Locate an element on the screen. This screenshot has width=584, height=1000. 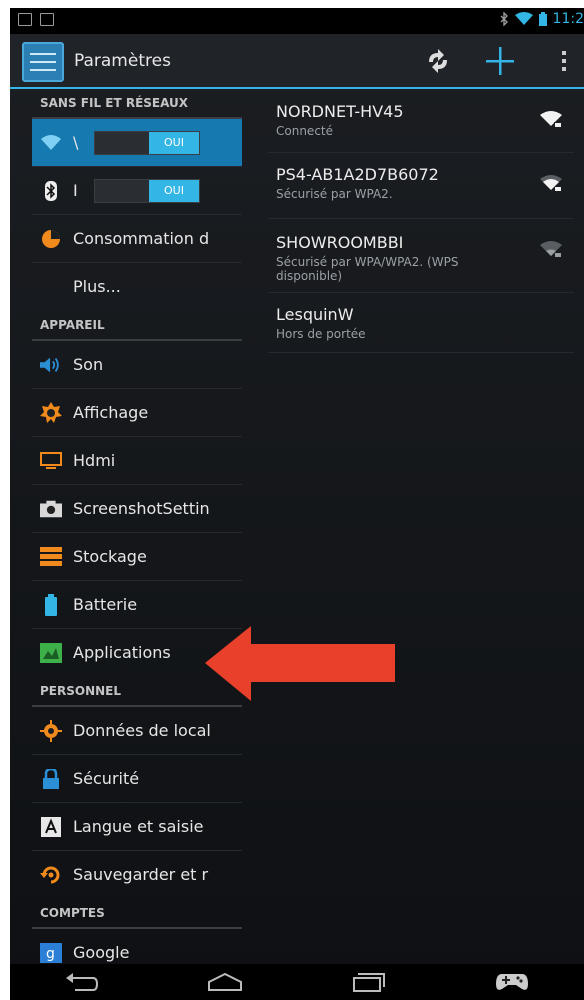
backup-icon is located at coordinates (51, 875).